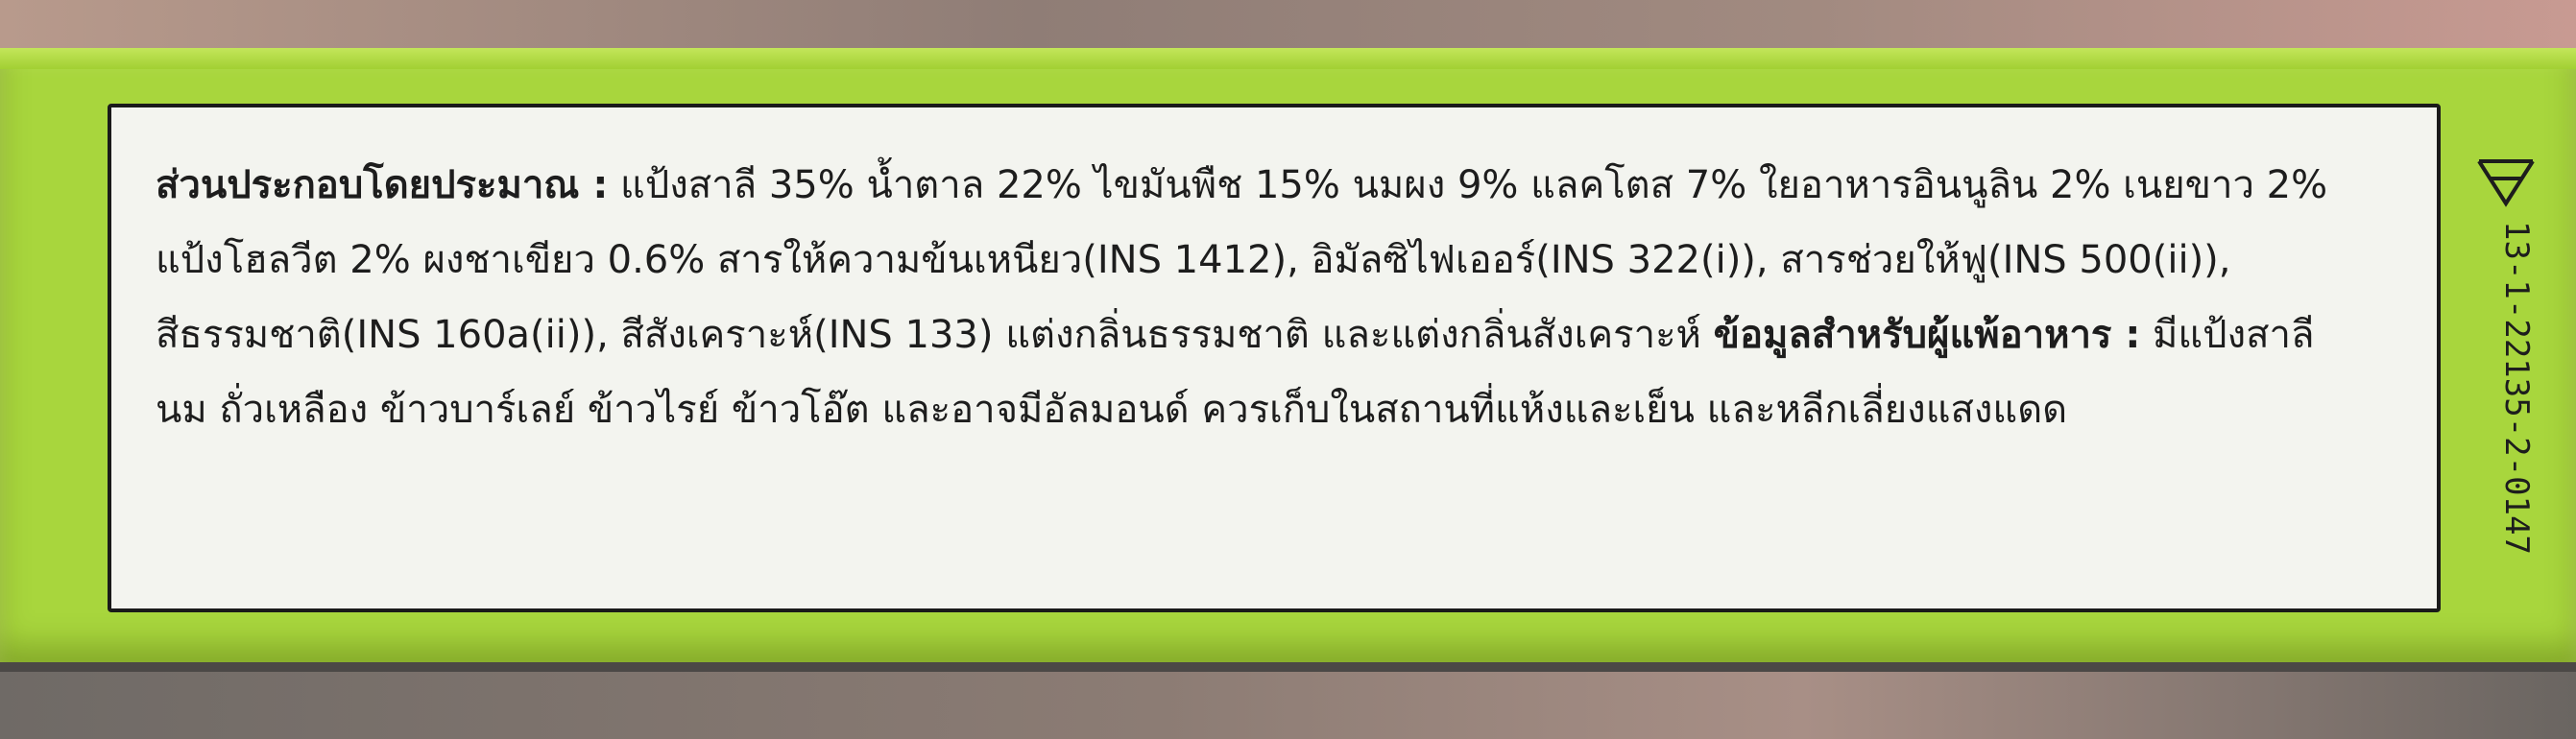 Image resolution: width=2576 pixels, height=739 pixels. Describe the element at coordinates (1288, 705) in the screenshot. I see `finger-bottom-background` at that location.